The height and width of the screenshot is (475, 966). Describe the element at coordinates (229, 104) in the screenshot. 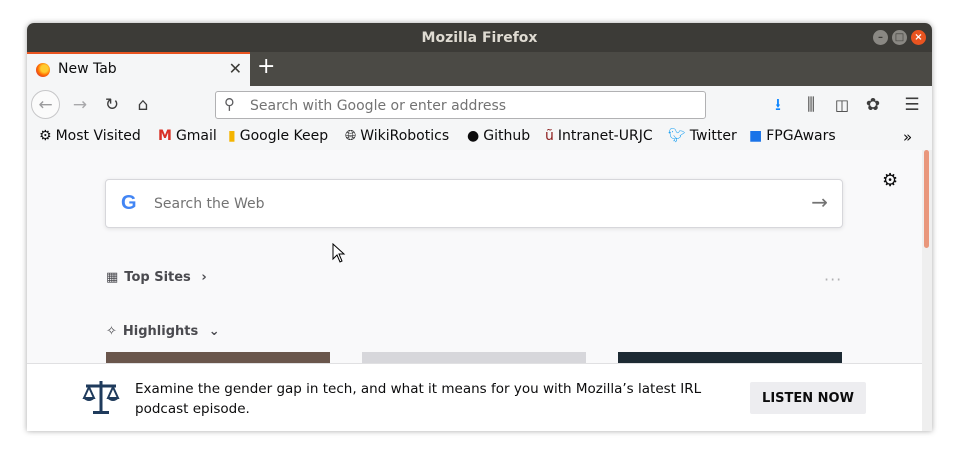

I see `search-icon: ⚲` at that location.